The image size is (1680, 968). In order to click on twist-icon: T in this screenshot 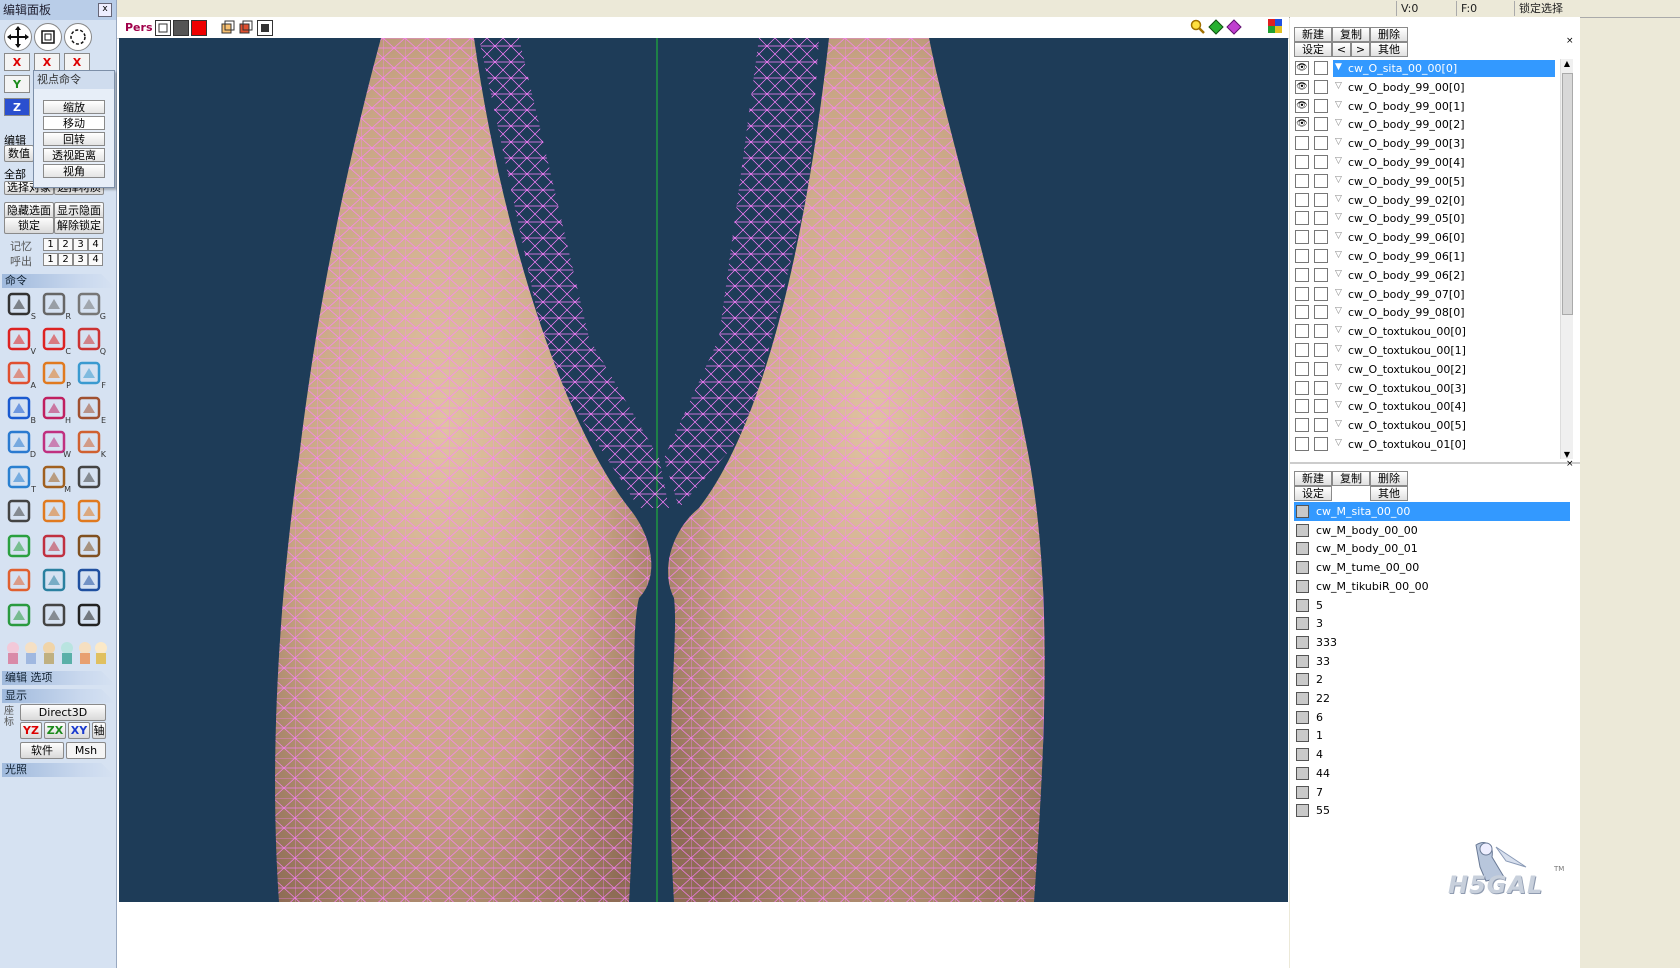, I will do `click(20, 478)`.